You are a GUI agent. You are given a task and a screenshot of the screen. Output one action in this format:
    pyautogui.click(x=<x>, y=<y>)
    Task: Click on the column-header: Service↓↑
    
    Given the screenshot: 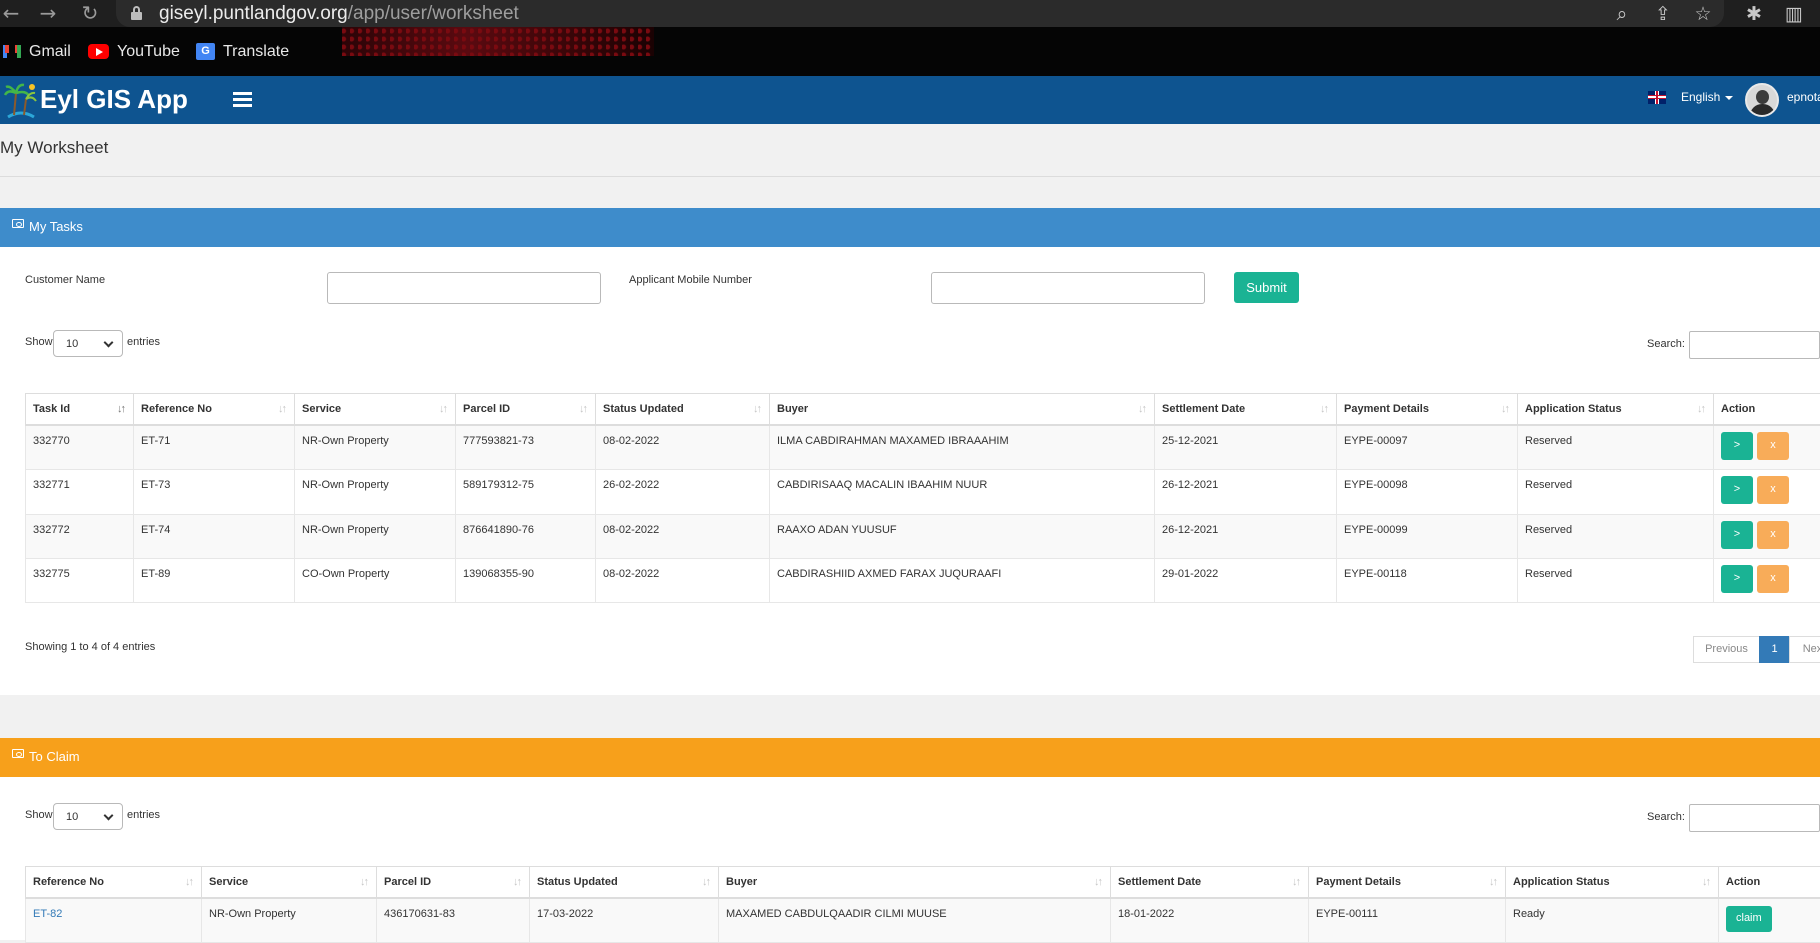 What is the action you would take?
    pyautogui.click(x=375, y=409)
    